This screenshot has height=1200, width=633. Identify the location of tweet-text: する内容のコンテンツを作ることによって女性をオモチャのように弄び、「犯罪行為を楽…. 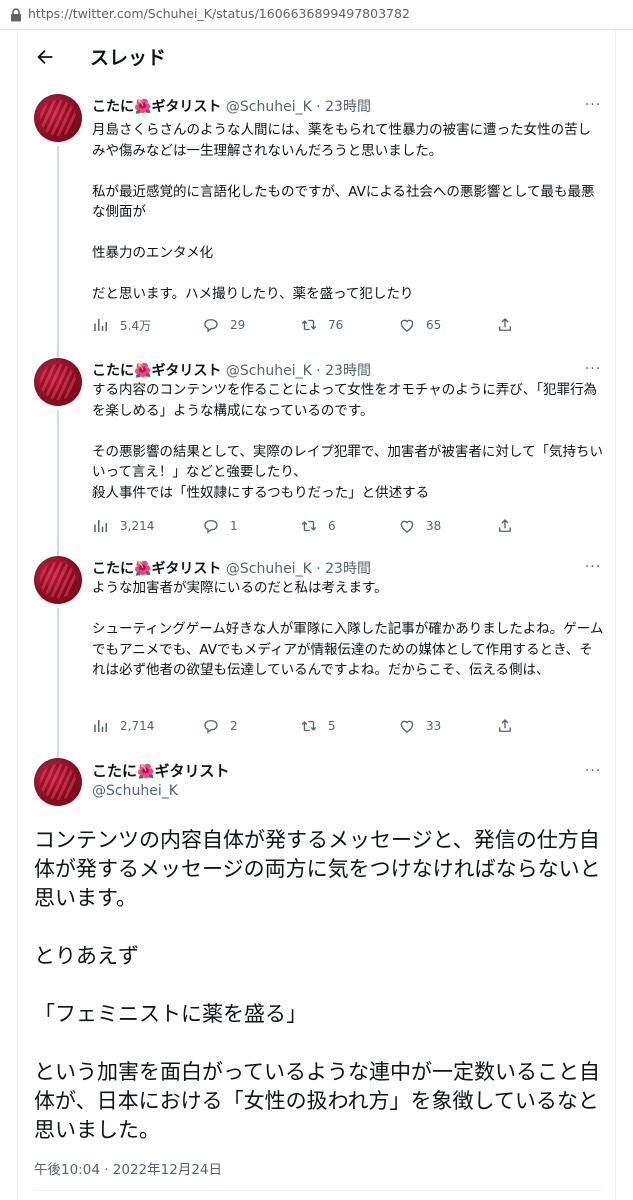
(347, 441).